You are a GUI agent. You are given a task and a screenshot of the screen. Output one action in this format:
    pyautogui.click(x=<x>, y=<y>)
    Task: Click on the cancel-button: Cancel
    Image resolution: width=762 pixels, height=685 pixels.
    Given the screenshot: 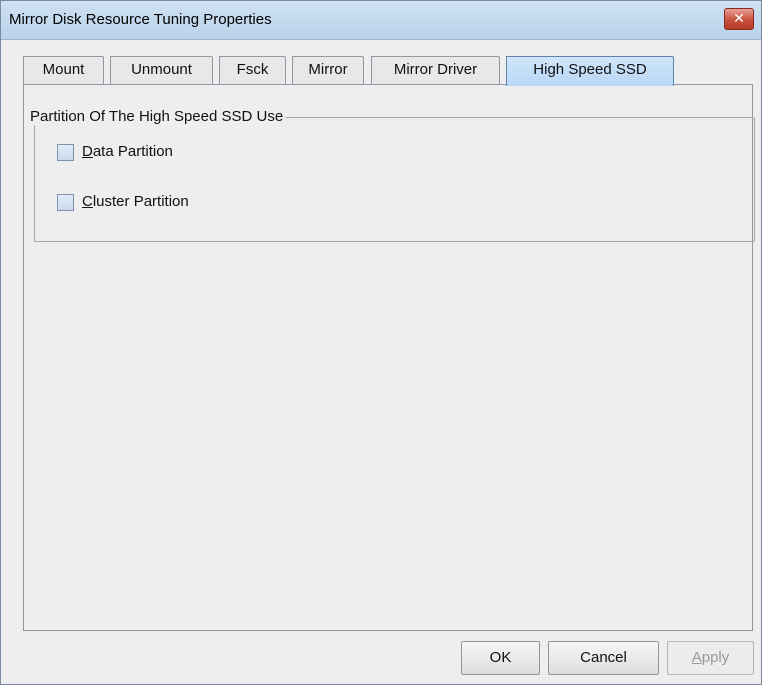 What is the action you would take?
    pyautogui.click(x=603, y=658)
    